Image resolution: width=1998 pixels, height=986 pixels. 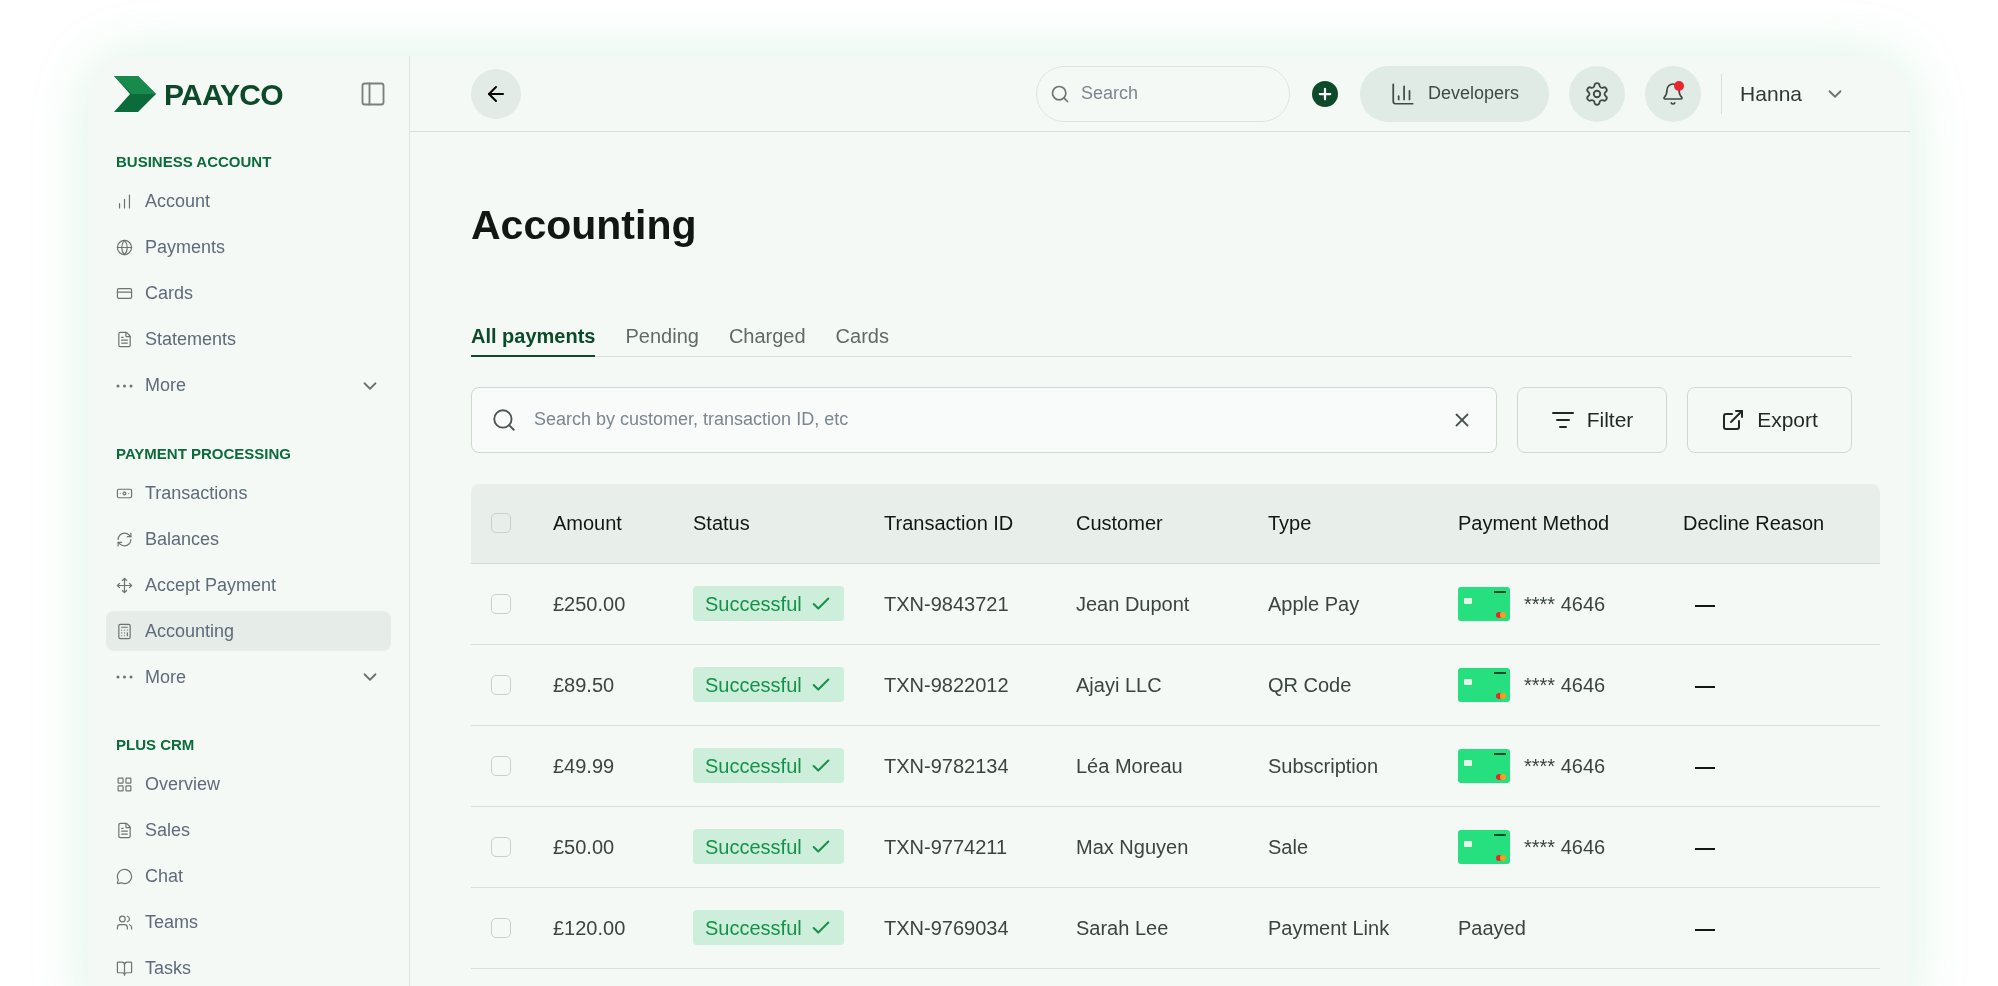 What do you see at coordinates (124, 876) in the screenshot?
I see `chat-icon` at bounding box center [124, 876].